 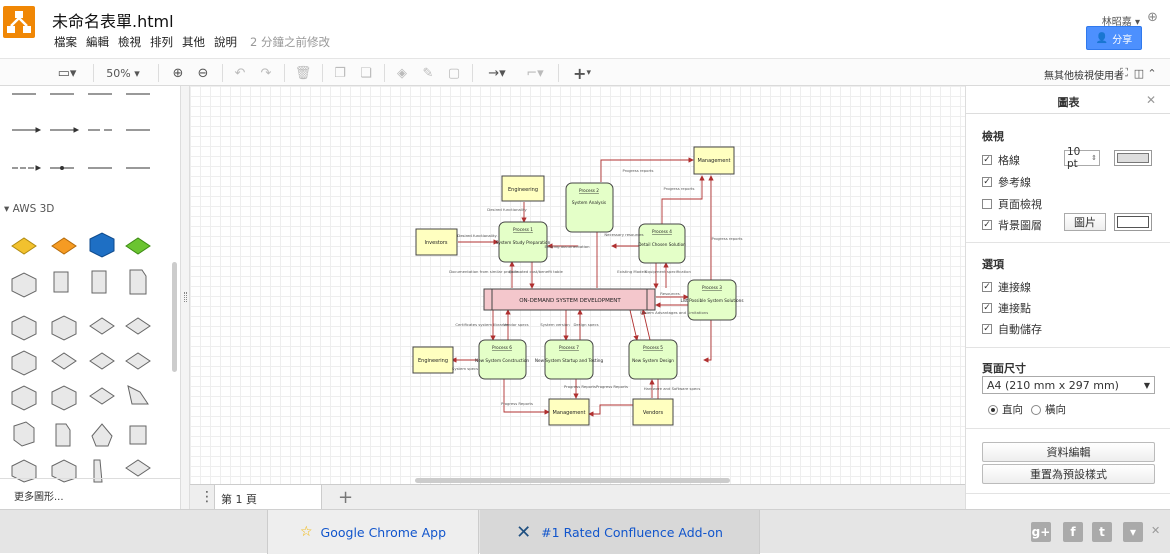 I want to click on grid-color-button, so click(x=1133, y=158).